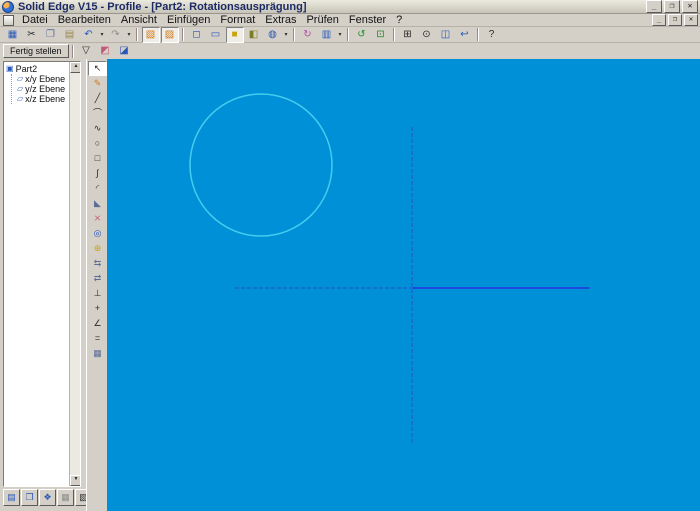 This screenshot has width=700, height=511. I want to click on sketch-circle, so click(261, 165).